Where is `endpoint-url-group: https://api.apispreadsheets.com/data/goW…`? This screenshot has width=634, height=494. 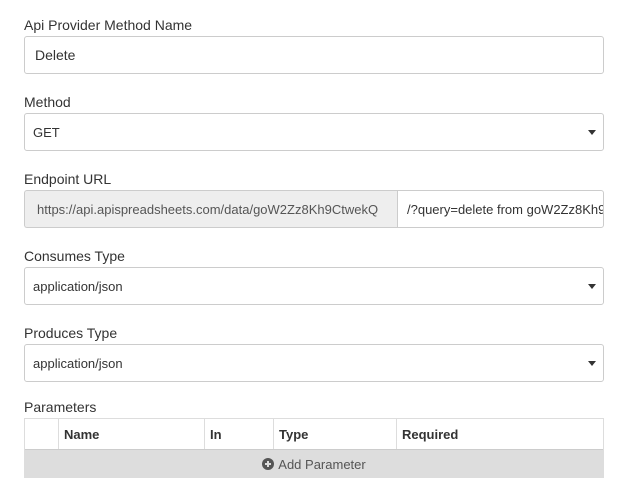
endpoint-url-group: https://api.apispreadsheets.com/data/goW… is located at coordinates (314, 209).